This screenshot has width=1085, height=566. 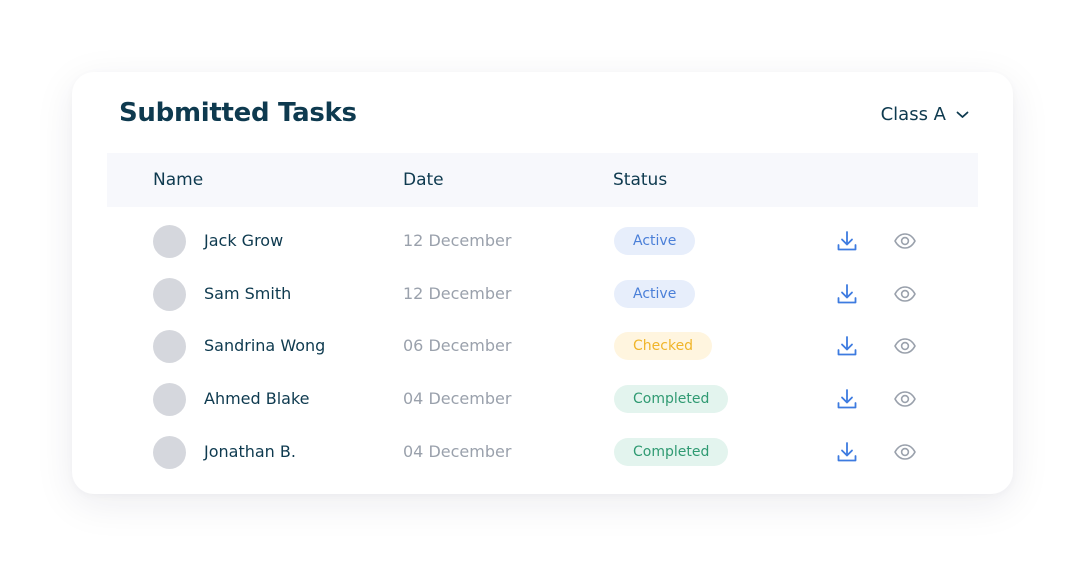 I want to click on column-header-name: Name, so click(x=178, y=180).